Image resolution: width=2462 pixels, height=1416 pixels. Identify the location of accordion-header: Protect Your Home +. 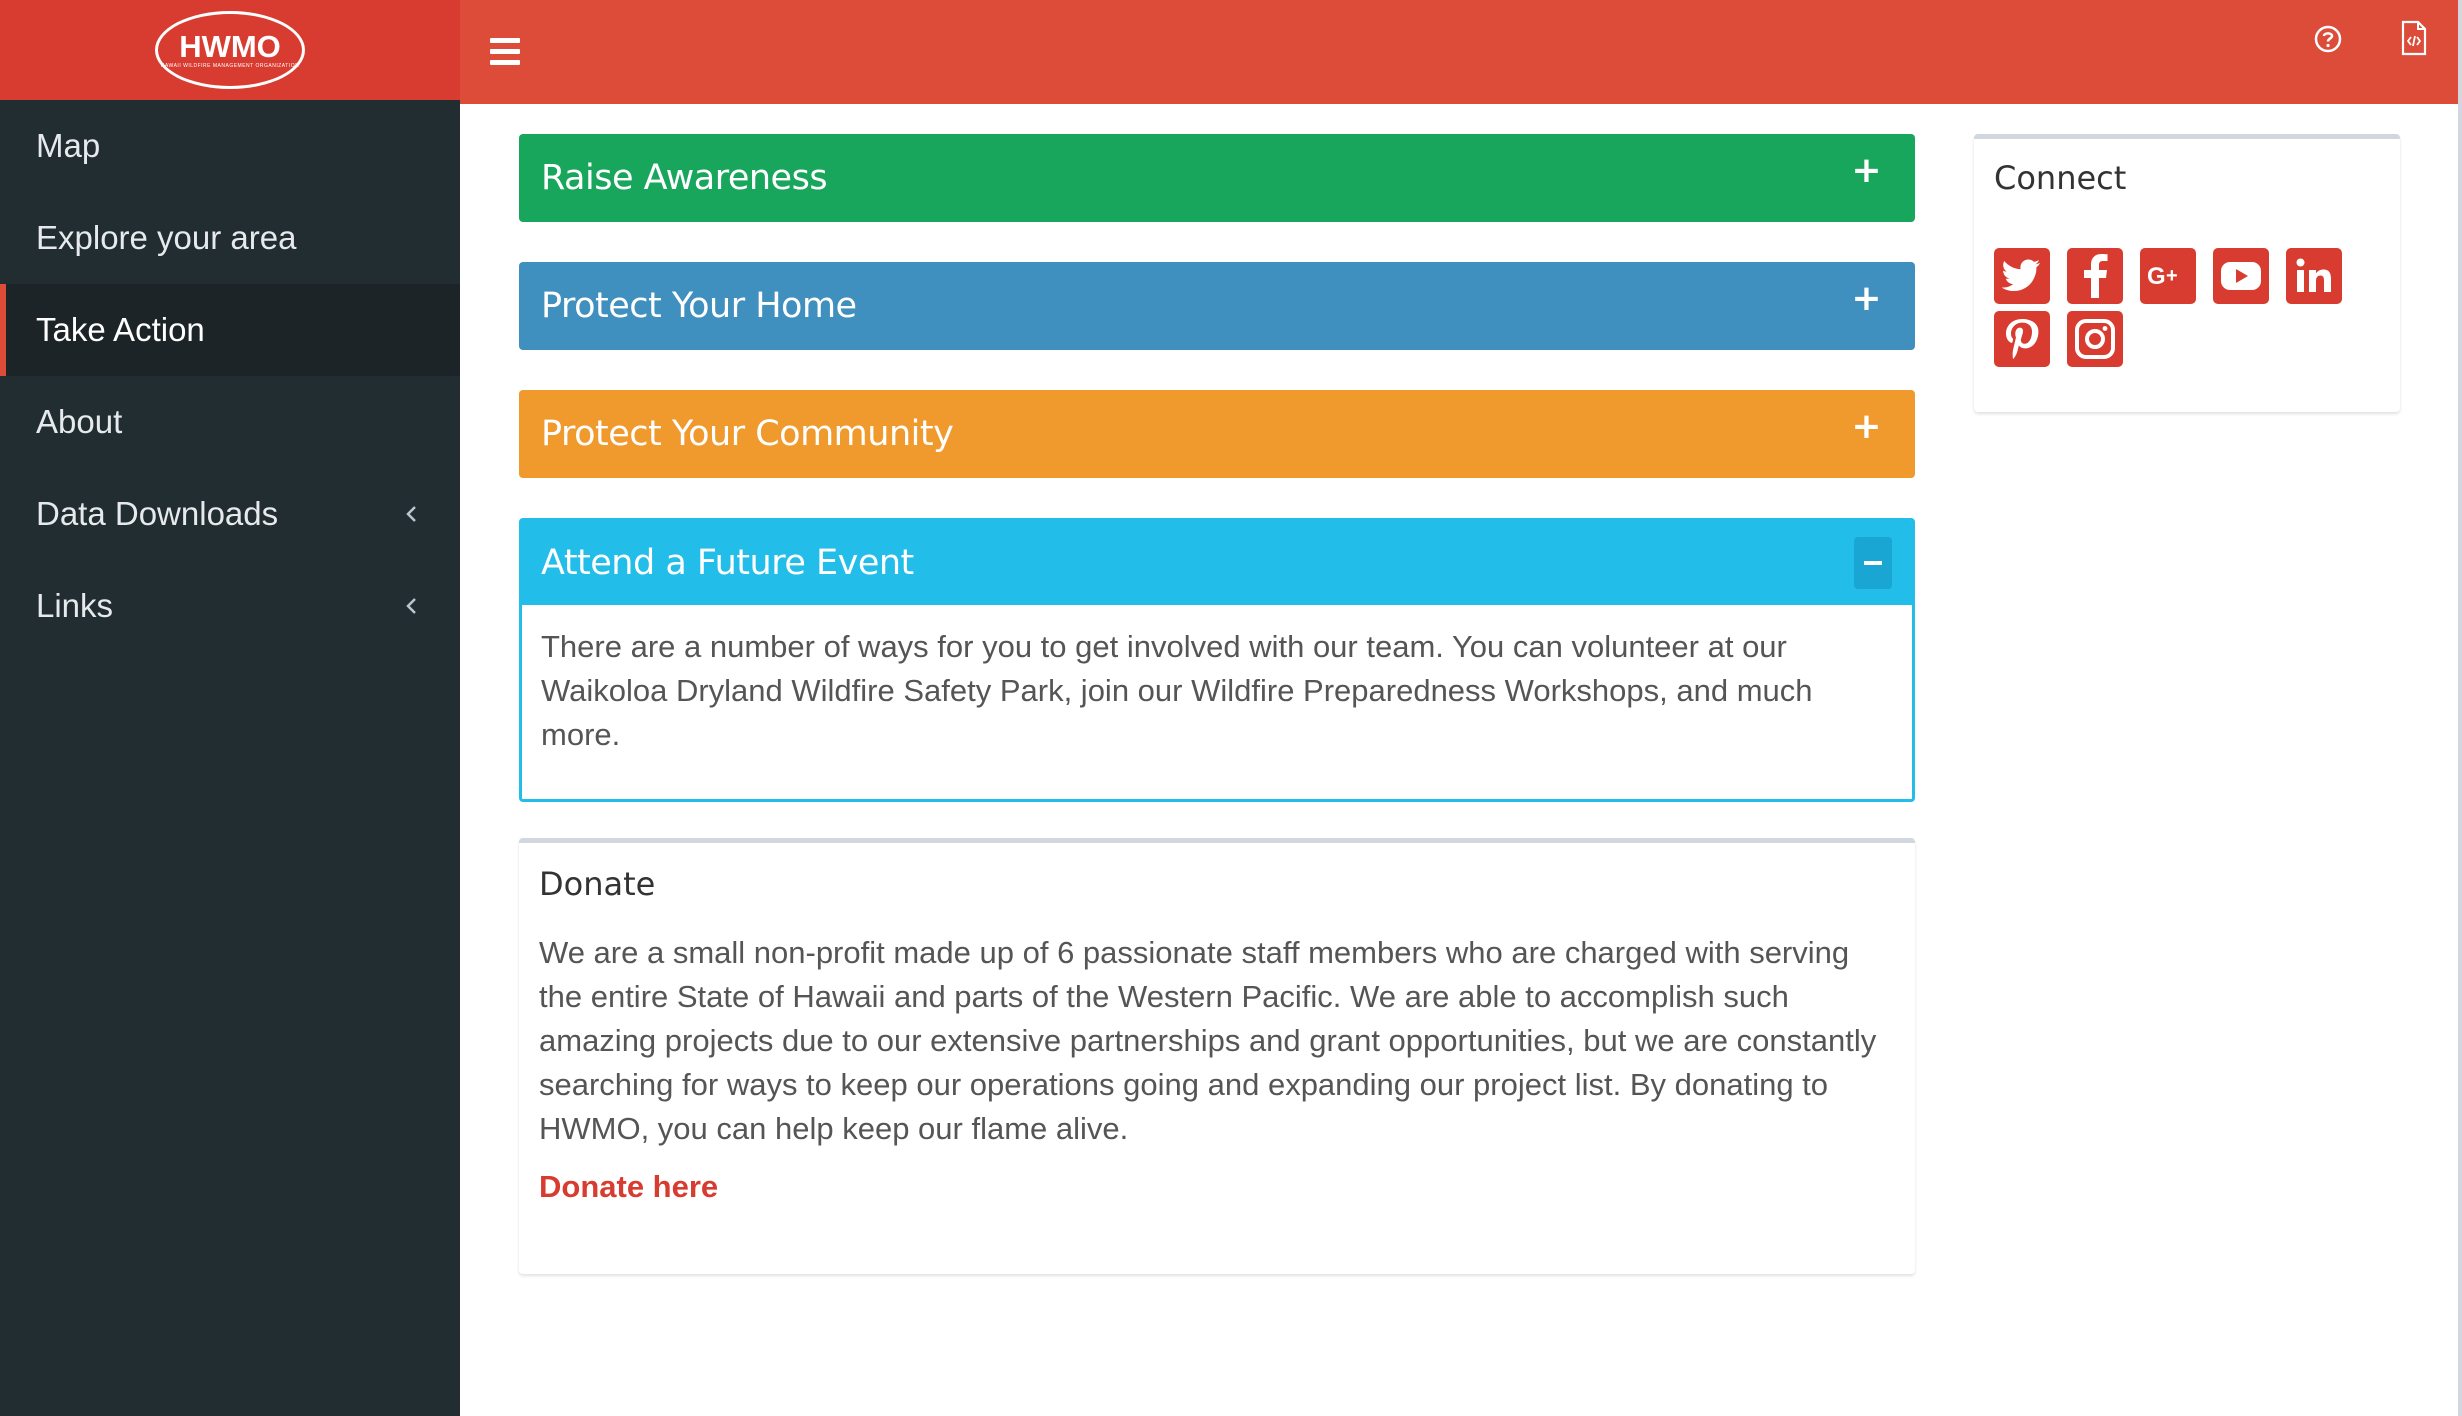
(1217, 306).